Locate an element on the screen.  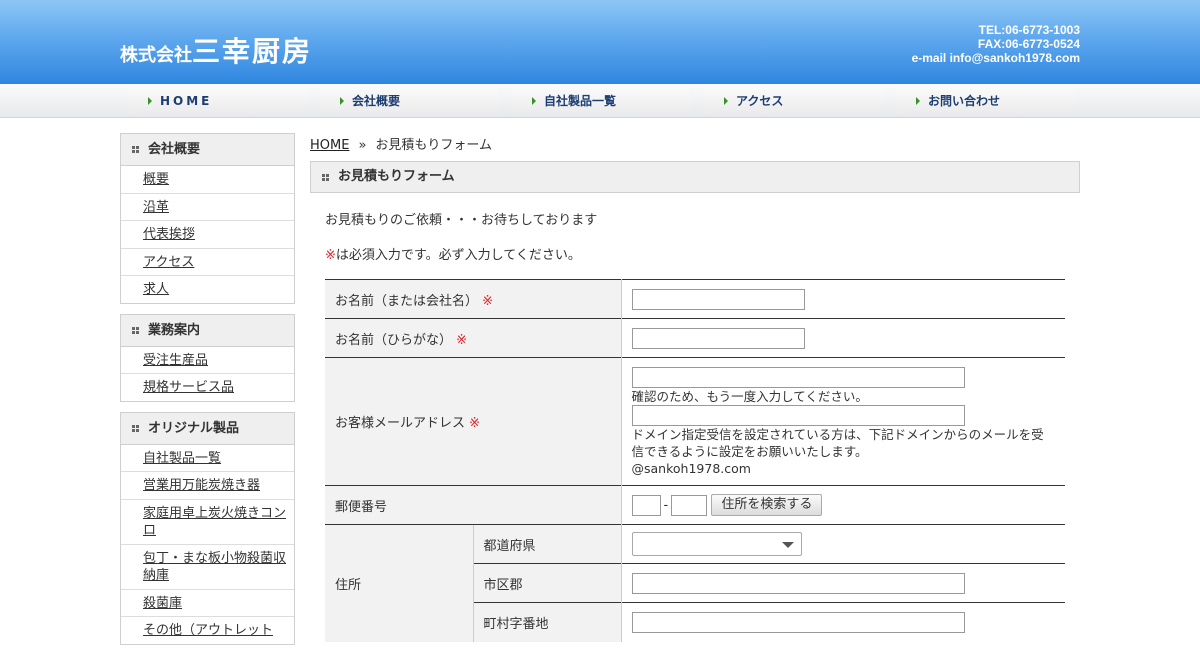
nav-home: HOME is located at coordinates (217, 101).